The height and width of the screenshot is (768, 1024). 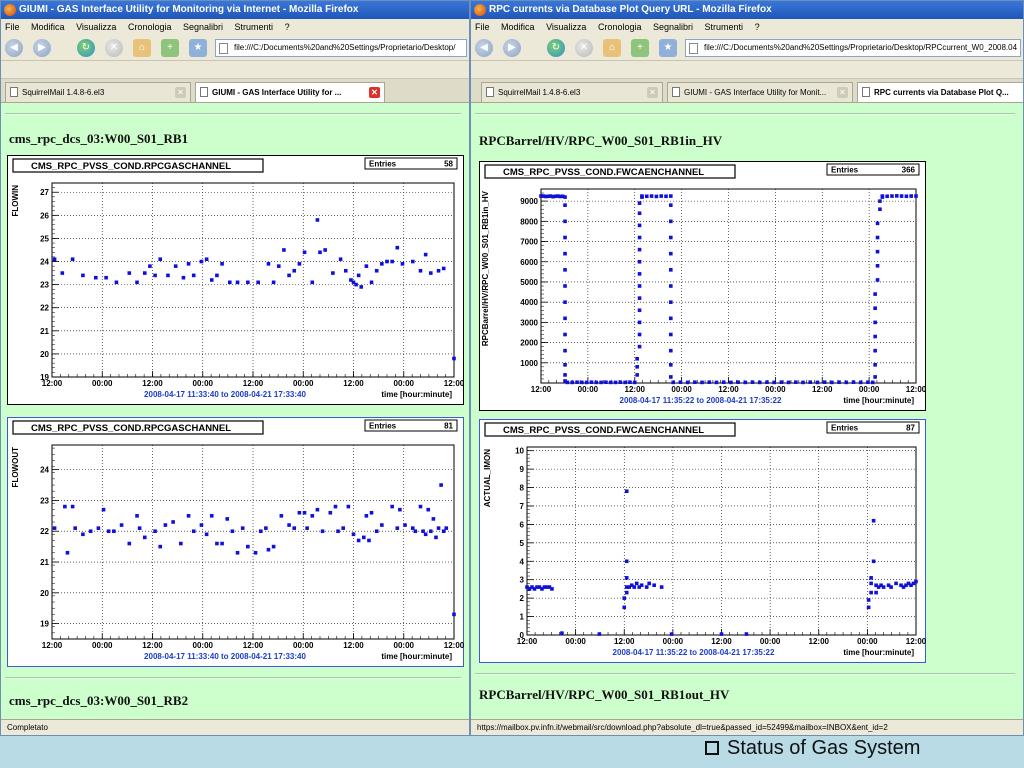 I want to click on y-tick-label: 10, so click(x=519, y=451).